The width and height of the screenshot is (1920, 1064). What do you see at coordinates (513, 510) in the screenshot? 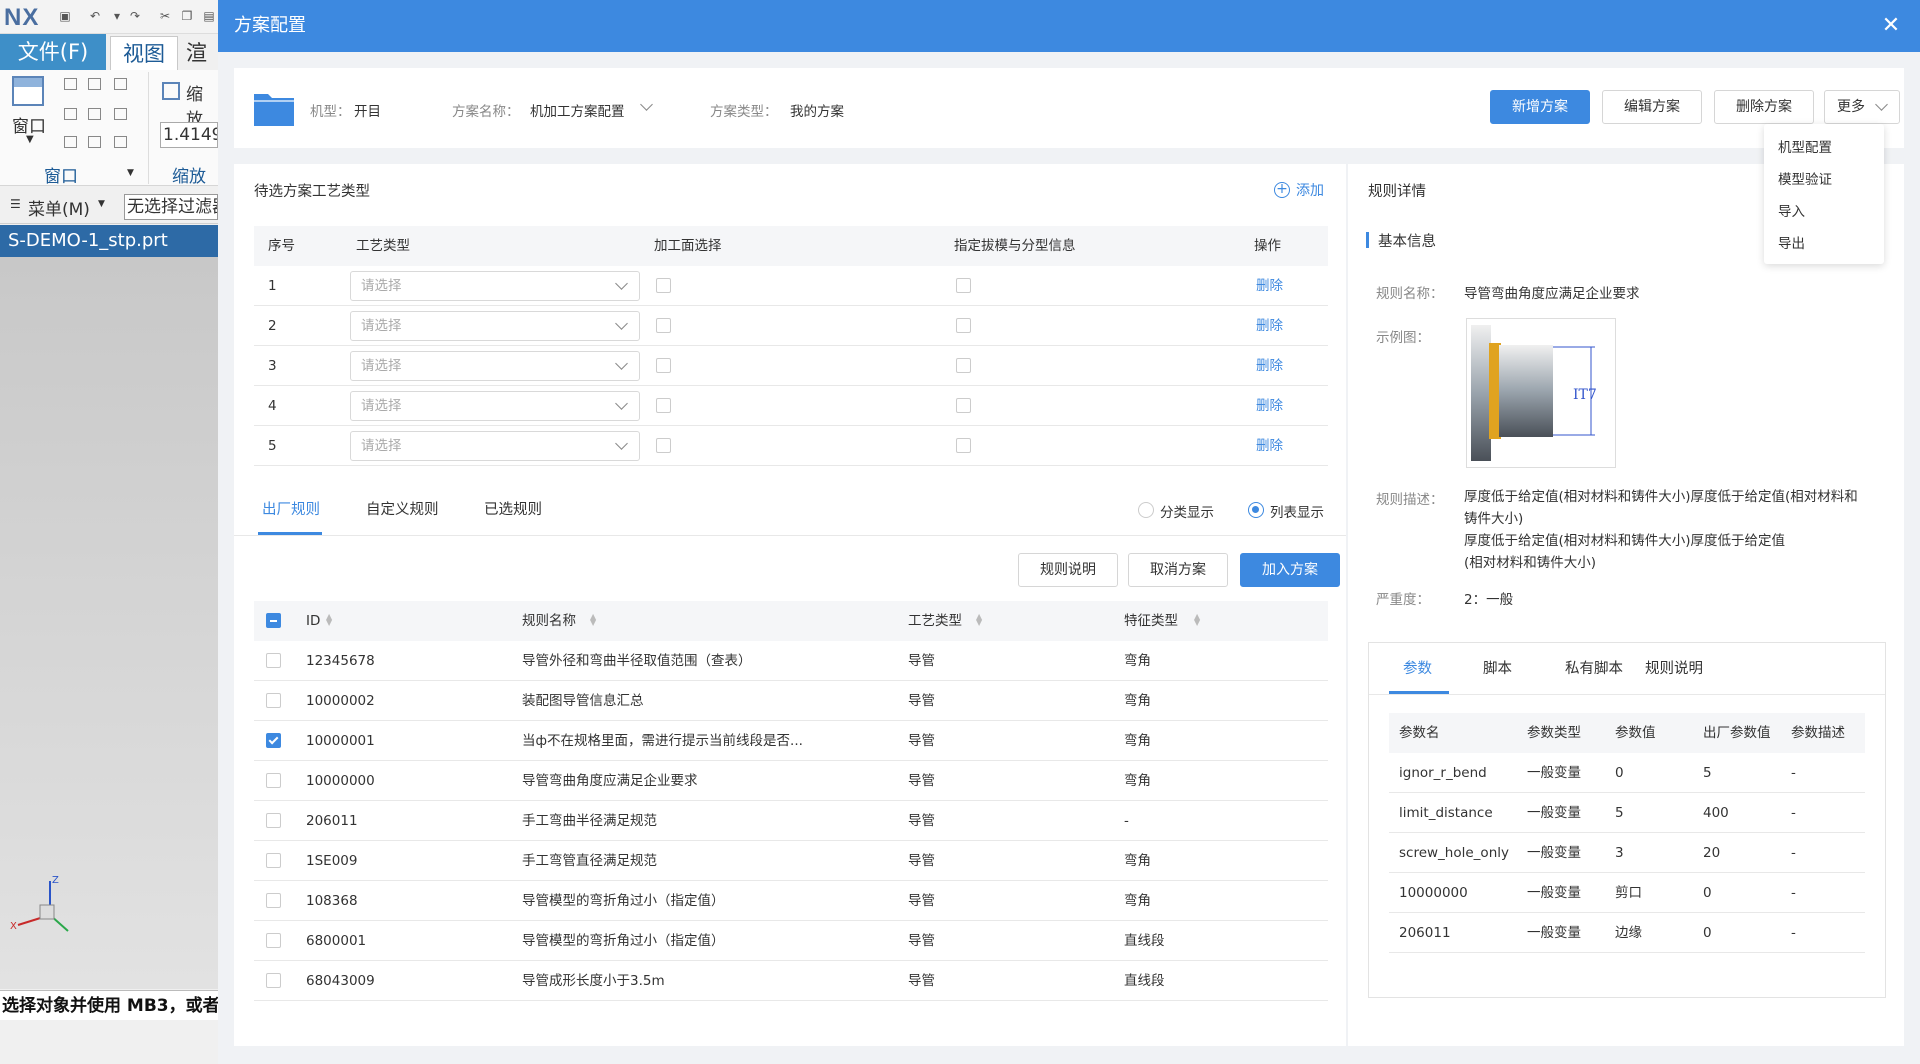
I see `tab-selected-rules: 已选规则` at bounding box center [513, 510].